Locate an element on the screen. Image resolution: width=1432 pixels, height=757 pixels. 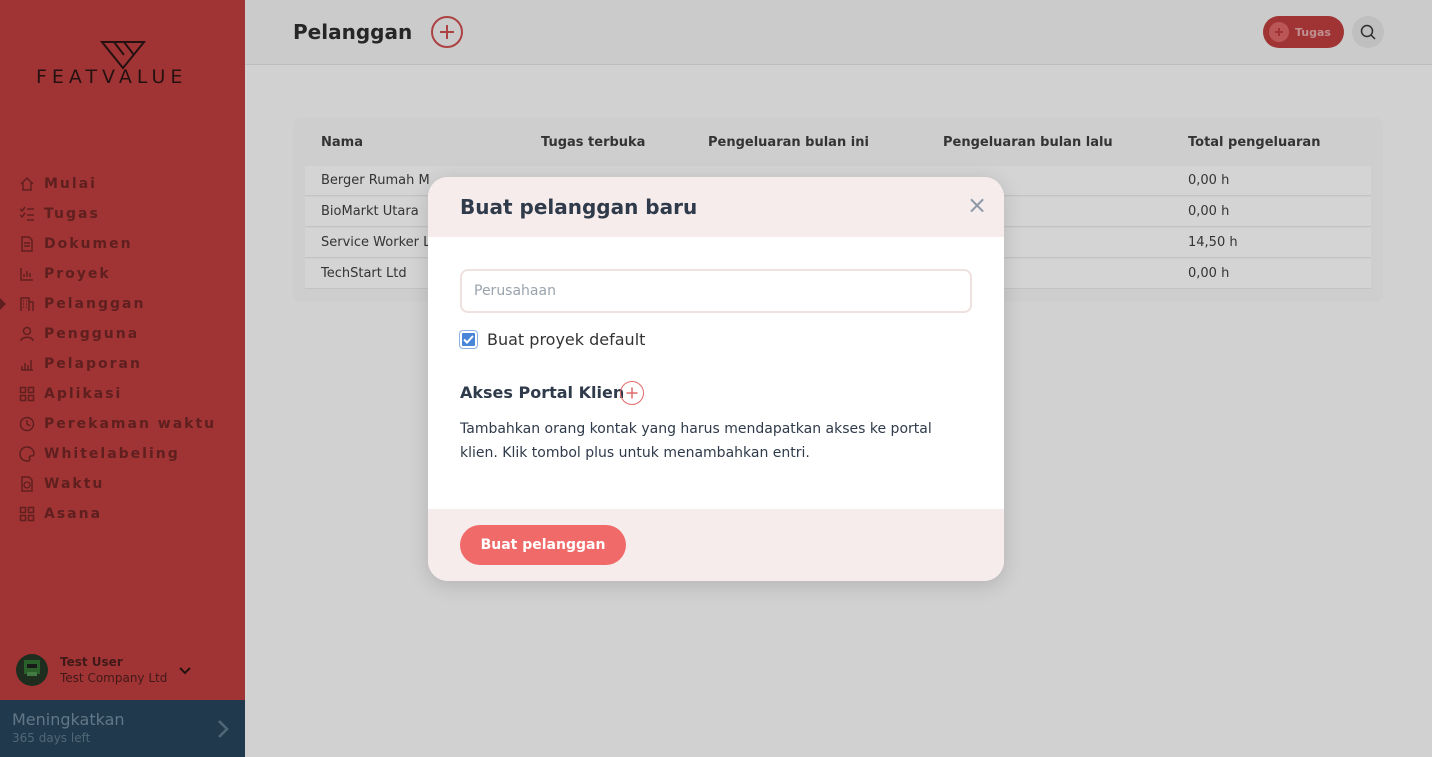
create-customer-button: Buat pelanggan is located at coordinates (543, 545).